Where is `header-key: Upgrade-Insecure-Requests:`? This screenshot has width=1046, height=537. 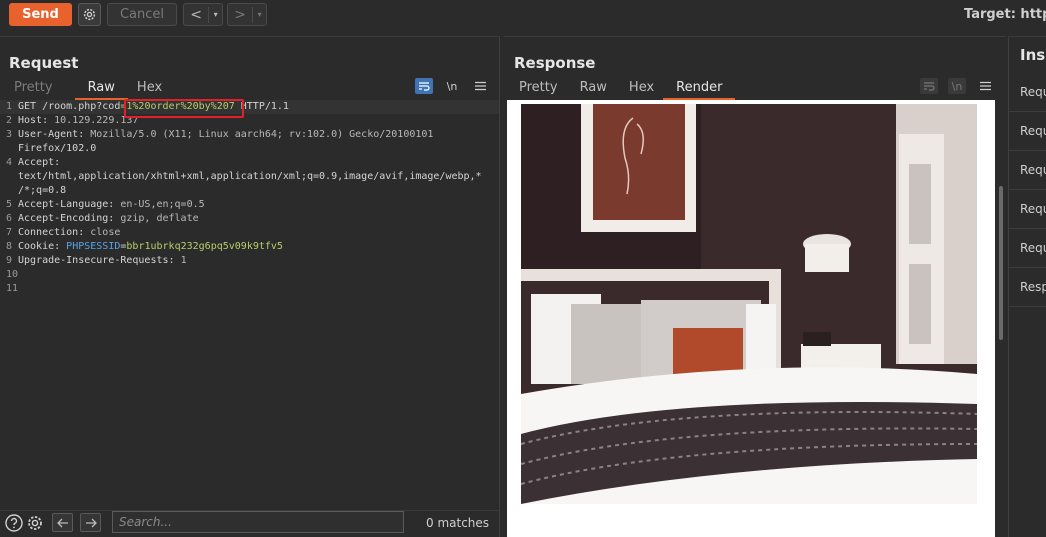 header-key: Upgrade-Insecure-Requests: is located at coordinates (96, 260).